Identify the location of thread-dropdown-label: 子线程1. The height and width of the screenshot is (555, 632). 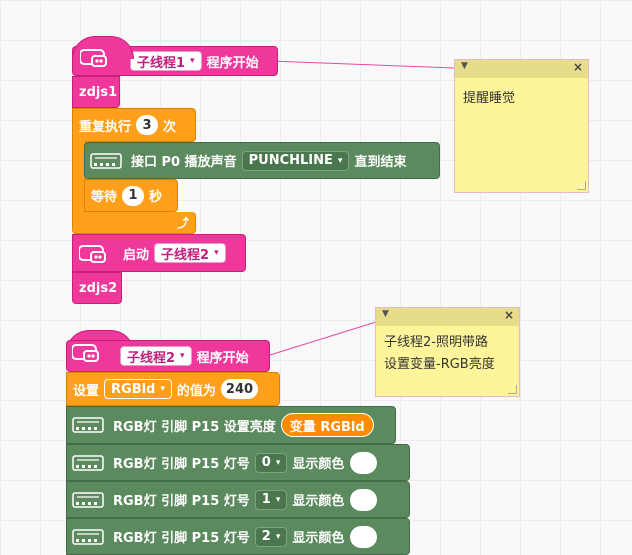
(161, 63).